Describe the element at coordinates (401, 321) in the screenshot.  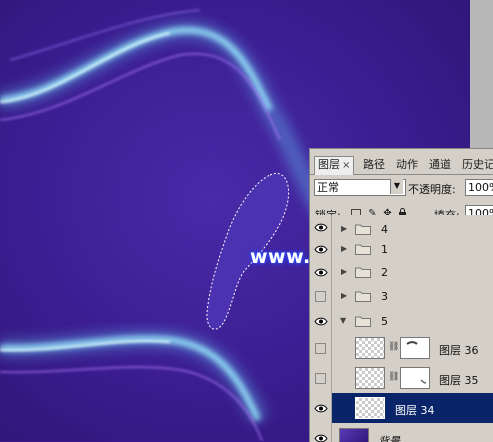
I see `layer-group-row: ▼ 5` at that location.